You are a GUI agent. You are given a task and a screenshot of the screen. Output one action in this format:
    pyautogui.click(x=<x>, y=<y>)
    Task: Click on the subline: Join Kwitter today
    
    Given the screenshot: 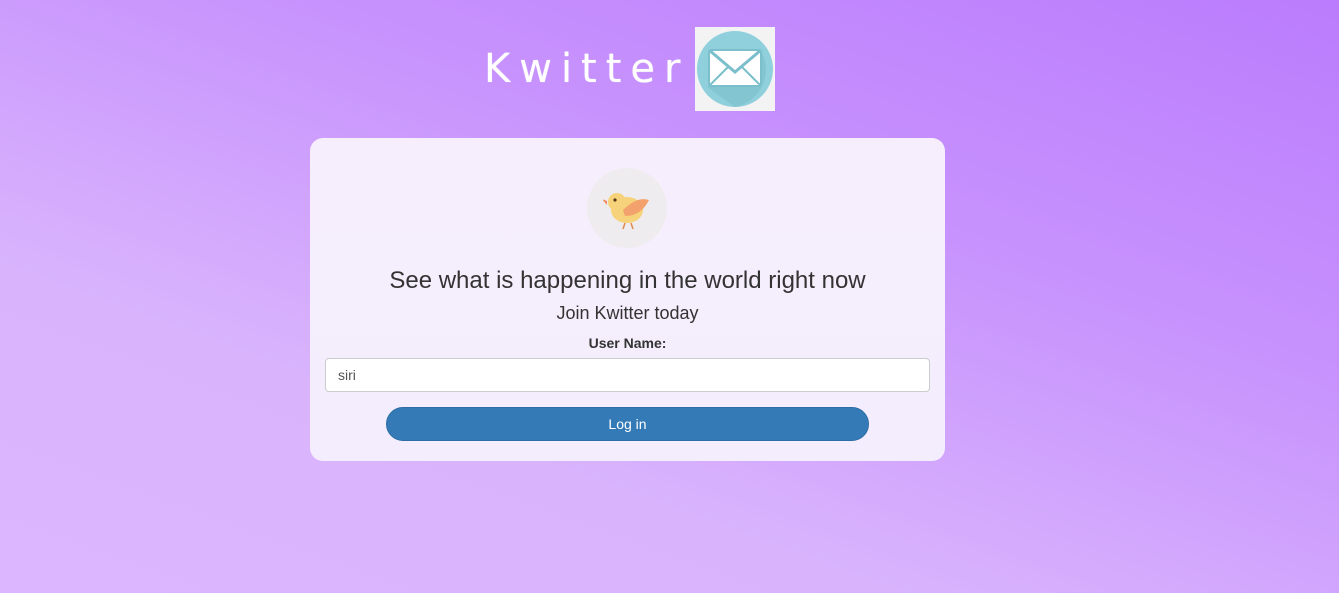 What is the action you would take?
    pyautogui.click(x=627, y=313)
    